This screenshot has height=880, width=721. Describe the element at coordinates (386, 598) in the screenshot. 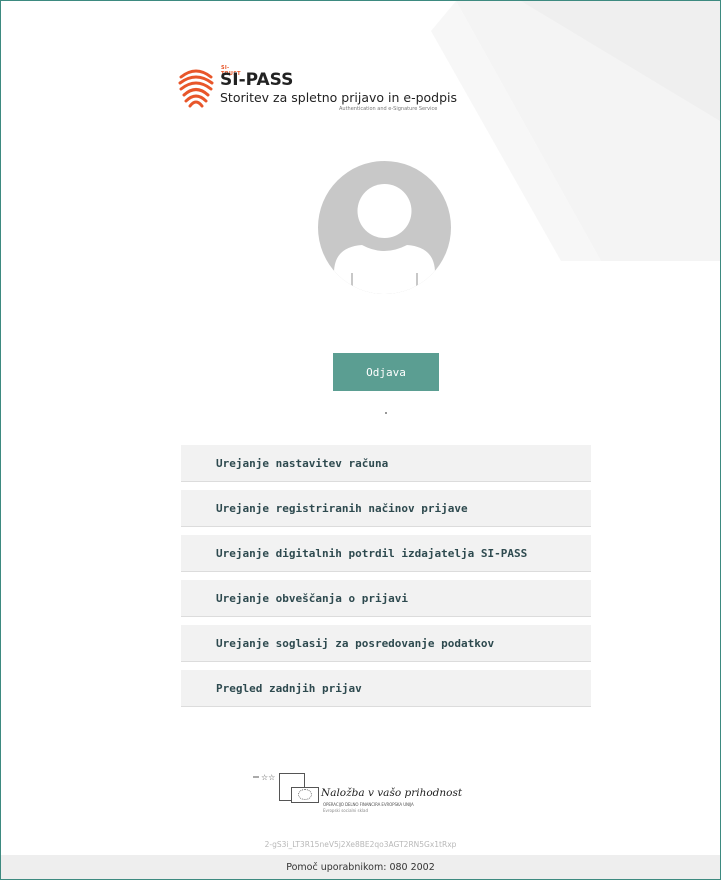

I see `menu-item-login-notifications: Urejanje obveščanja o prijavi` at that location.